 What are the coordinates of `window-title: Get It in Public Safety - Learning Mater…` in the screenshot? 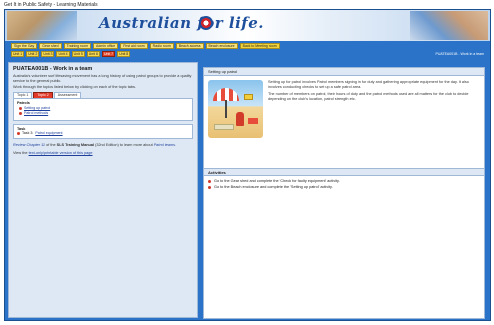 It's located at (51, 5).